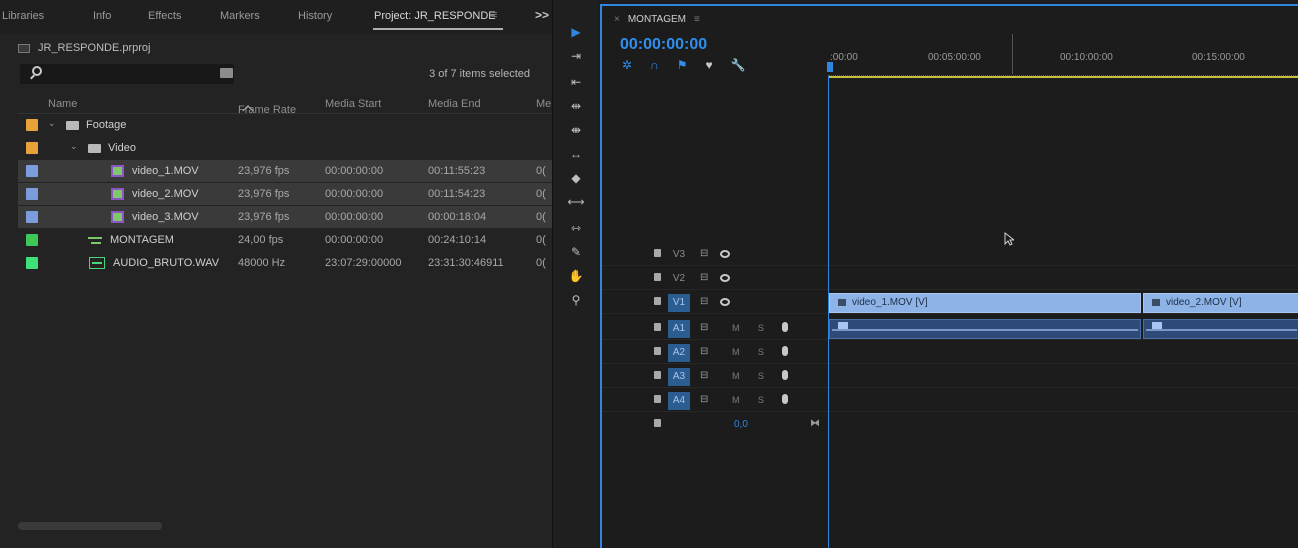 The width and height of the screenshot is (1298, 548). Describe the element at coordinates (1063, 77) in the screenshot. I see `work-area-bar` at that location.